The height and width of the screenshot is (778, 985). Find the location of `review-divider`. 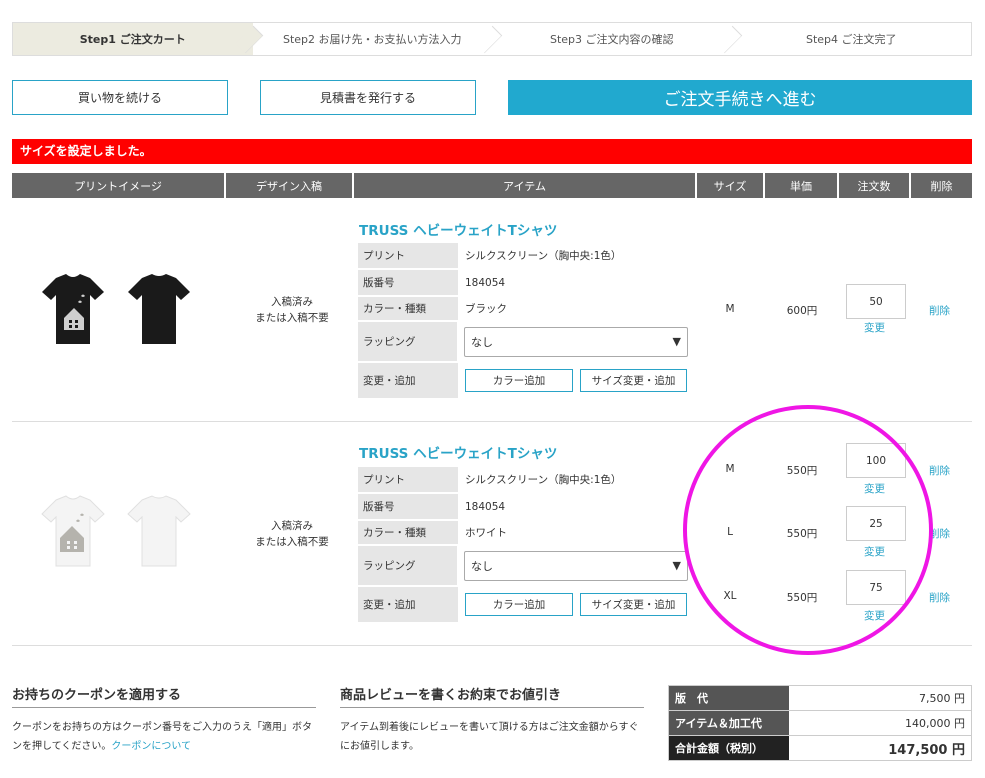

review-divider is located at coordinates (492, 707).